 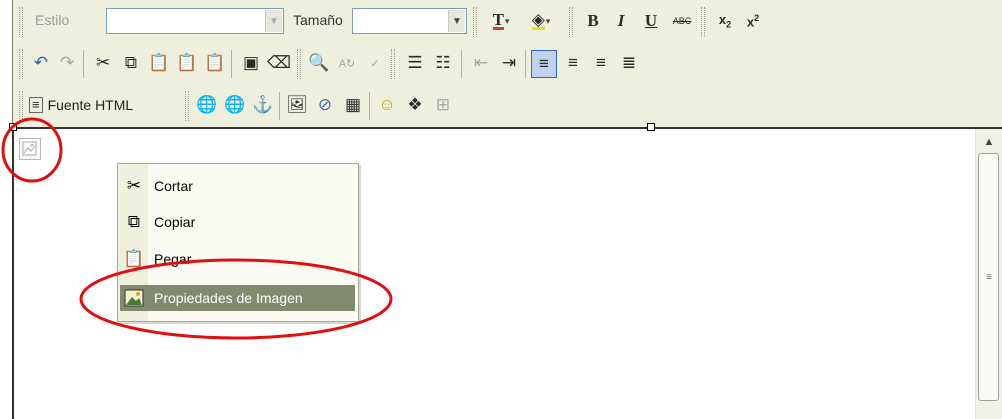 I want to click on spellcheck-button: ✓, so click(x=375, y=63).